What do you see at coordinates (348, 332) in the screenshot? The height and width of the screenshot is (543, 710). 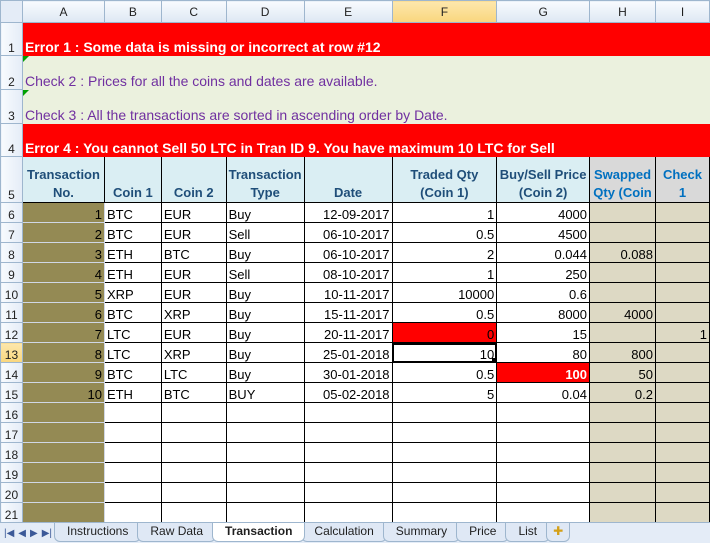 I see `cell-date: 20-11-2017` at bounding box center [348, 332].